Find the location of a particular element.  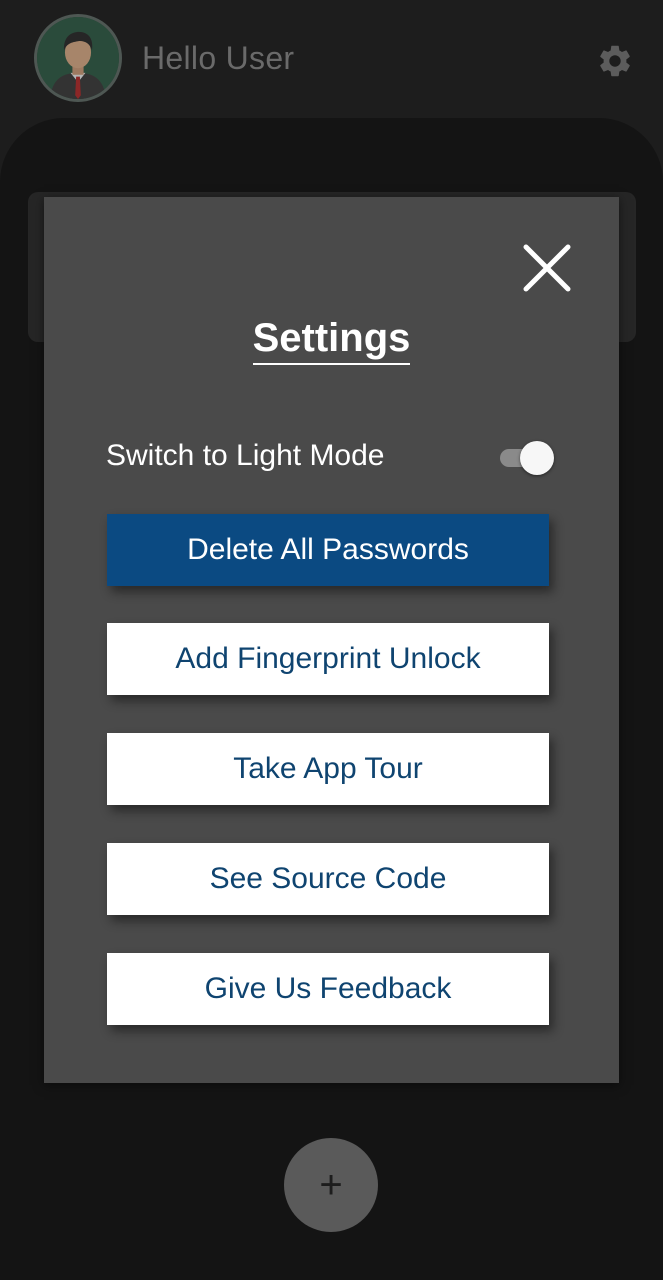

add-fingerprint-unlock-button: Add Fingerprint Unlock is located at coordinates (328, 659).